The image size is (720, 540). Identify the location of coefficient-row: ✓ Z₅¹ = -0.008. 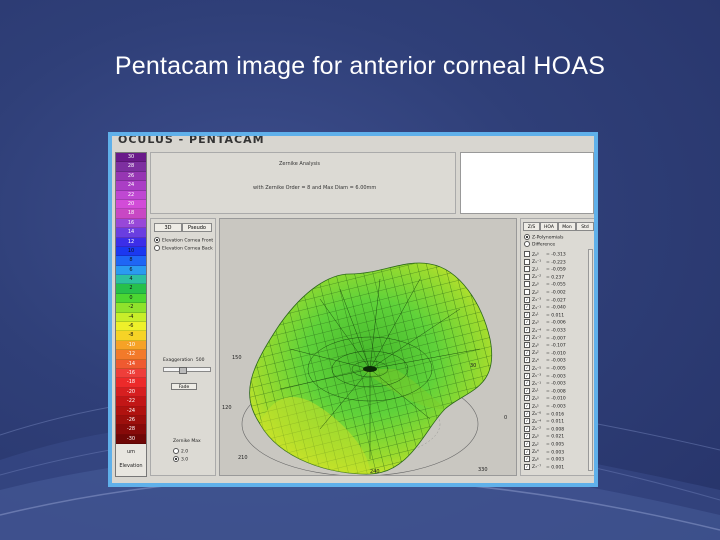
(545, 391).